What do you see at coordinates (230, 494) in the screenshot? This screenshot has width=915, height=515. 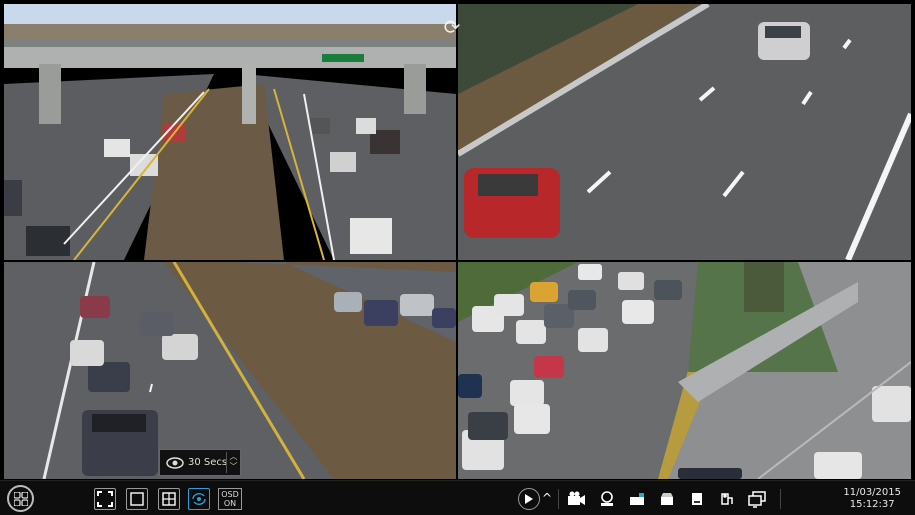 I see `osd-label: OSD` at bounding box center [230, 494].